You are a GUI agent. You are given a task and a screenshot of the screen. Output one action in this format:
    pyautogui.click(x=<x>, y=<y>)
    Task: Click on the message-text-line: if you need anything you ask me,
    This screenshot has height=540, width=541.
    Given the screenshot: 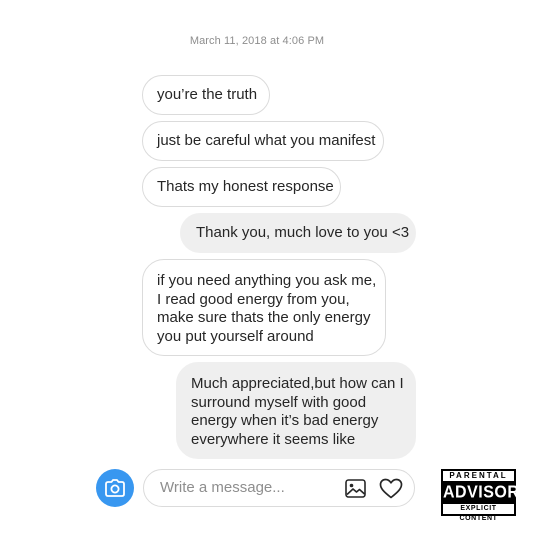 What is the action you would take?
    pyautogui.click(x=267, y=280)
    